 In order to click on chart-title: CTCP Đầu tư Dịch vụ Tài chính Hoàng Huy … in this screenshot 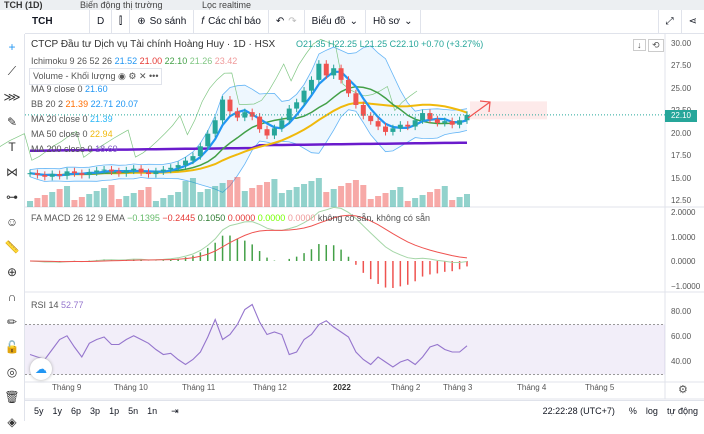, I will do `click(257, 44)`.